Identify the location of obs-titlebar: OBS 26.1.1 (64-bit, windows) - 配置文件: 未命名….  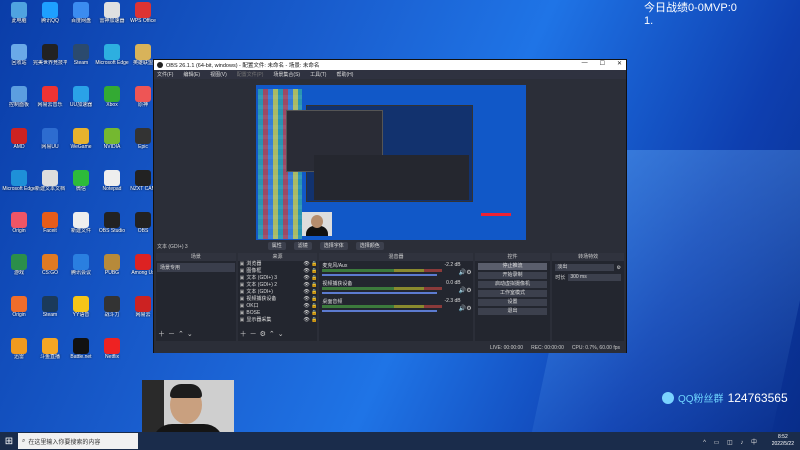
(390, 65).